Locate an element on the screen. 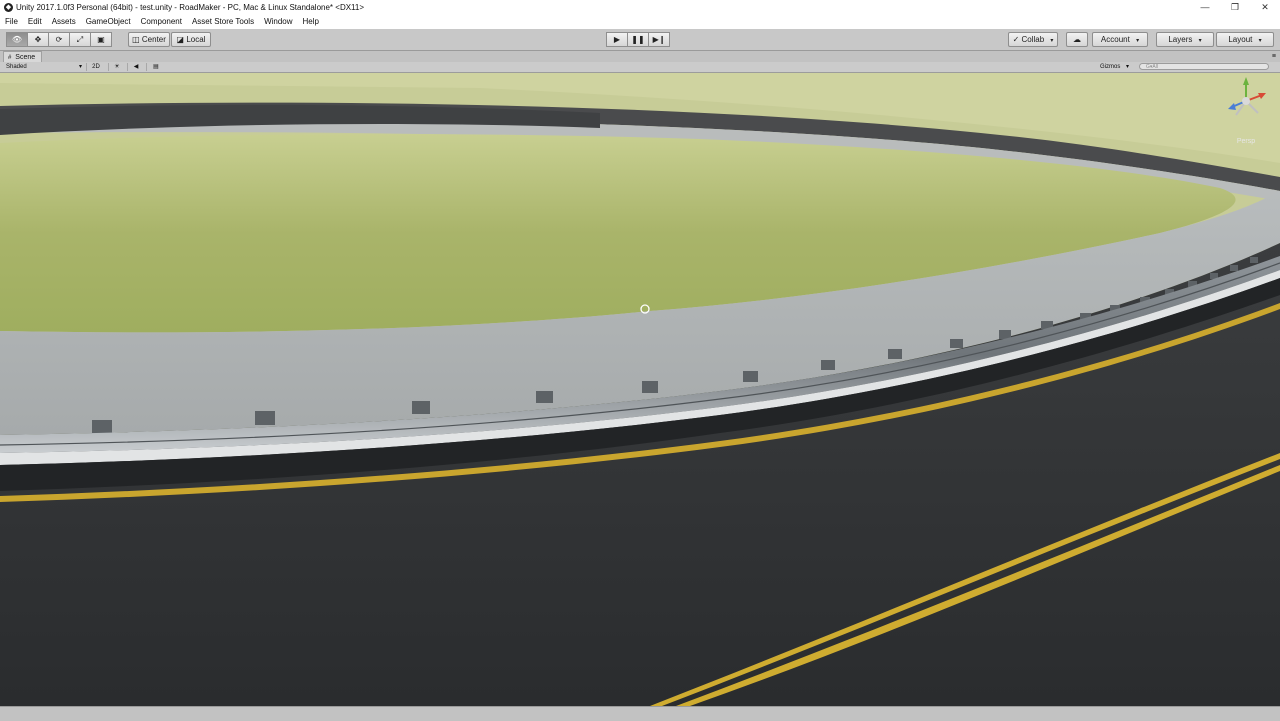 The image size is (1280, 721). shading-mode-label: Shaded is located at coordinates (16, 67).